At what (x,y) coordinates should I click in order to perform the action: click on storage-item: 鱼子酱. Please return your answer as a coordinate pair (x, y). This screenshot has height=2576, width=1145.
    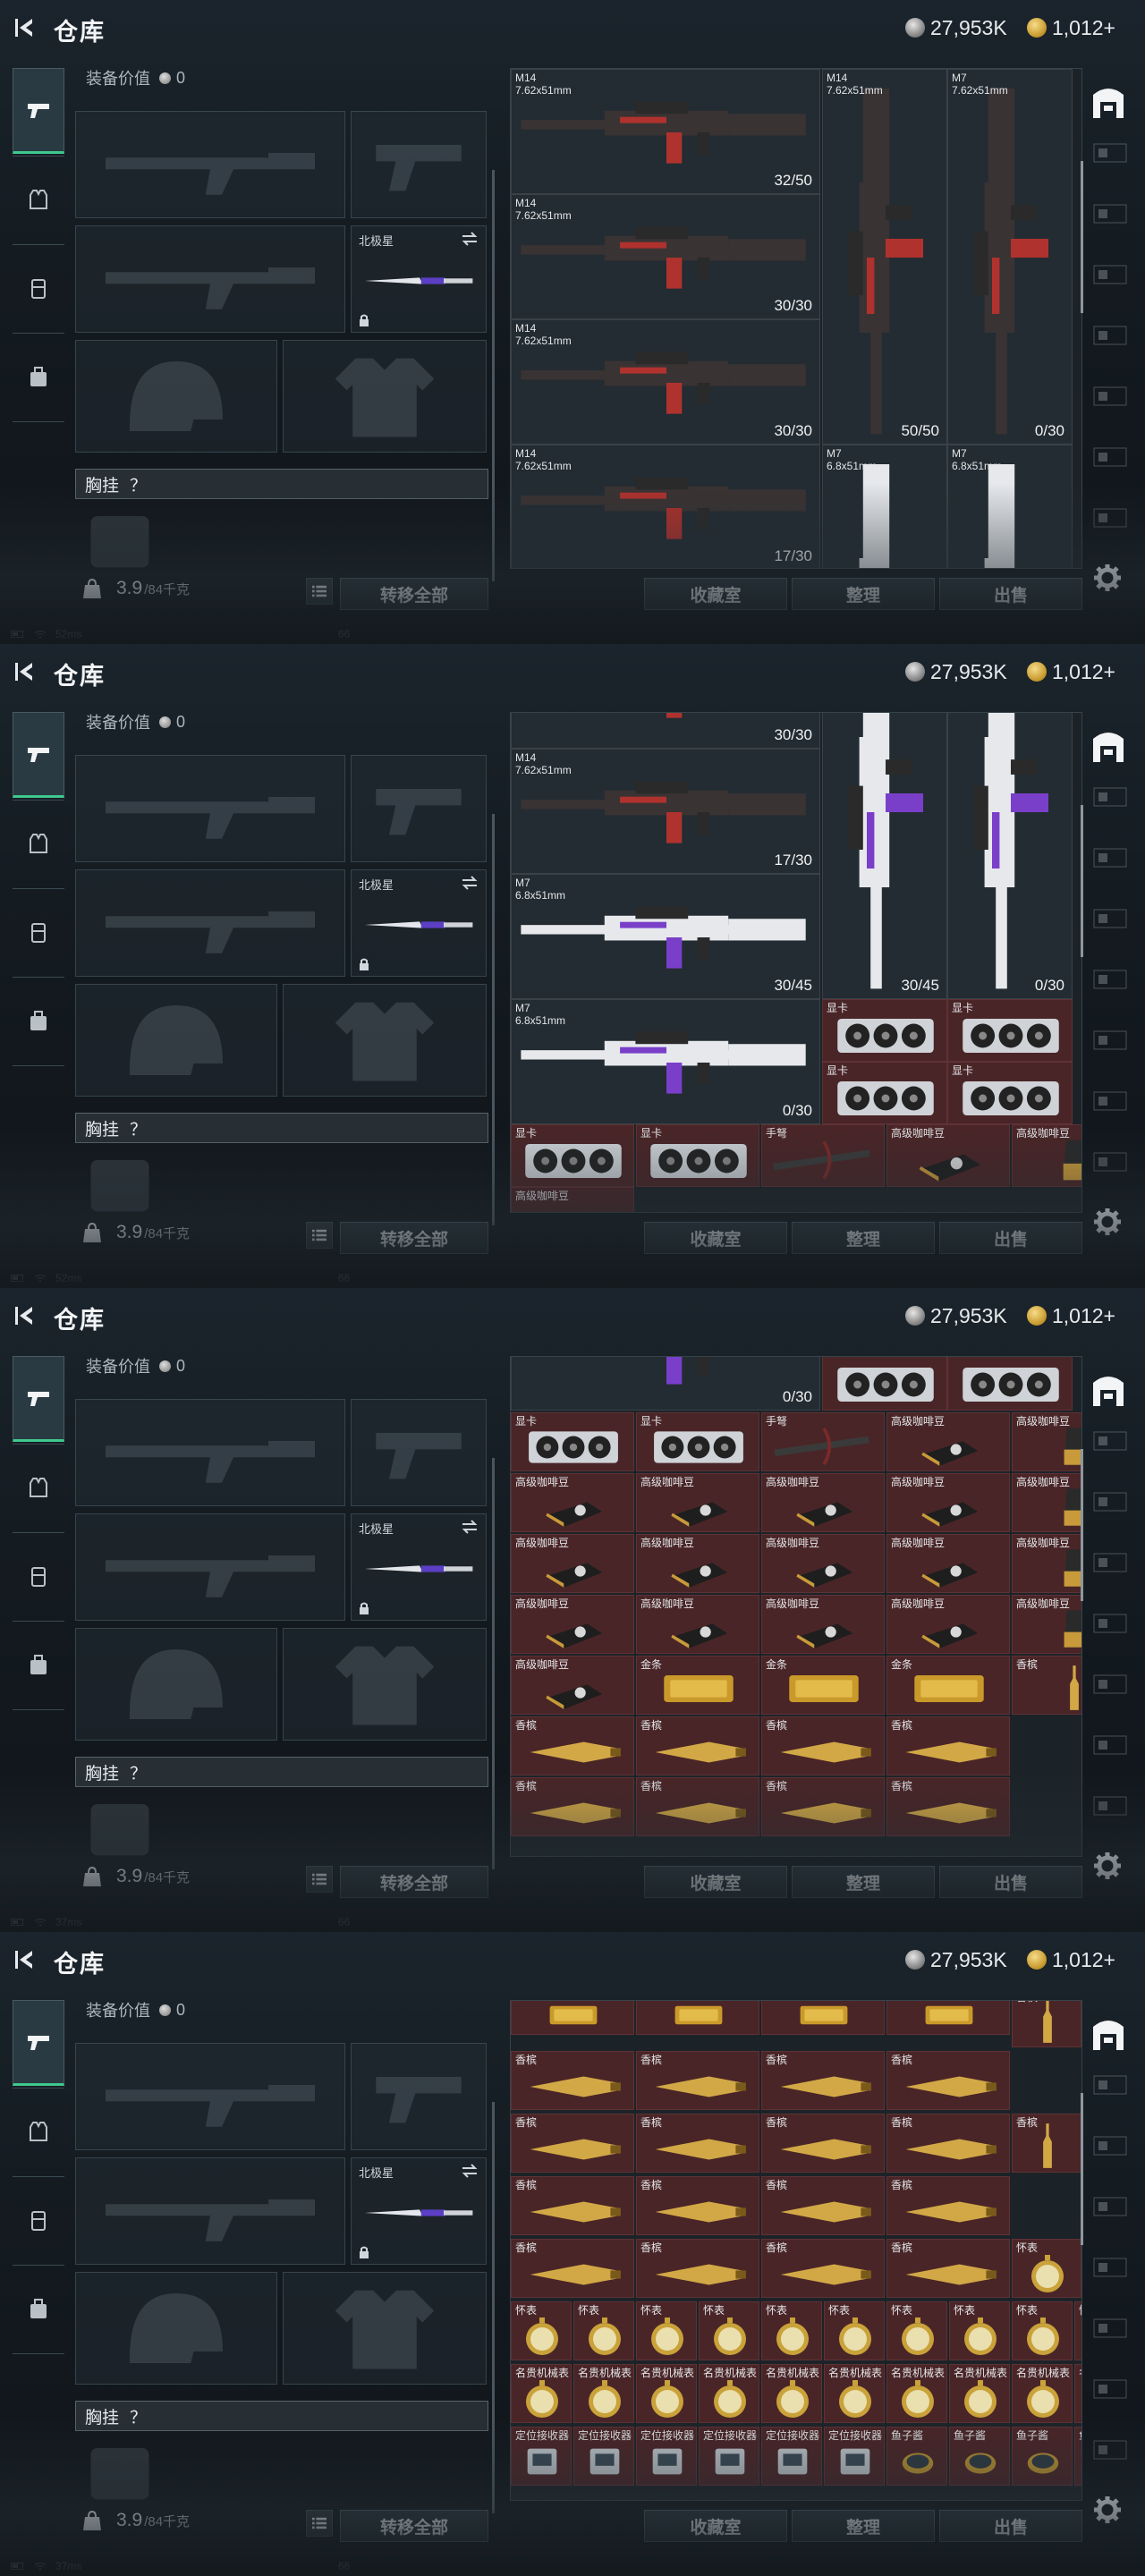
    Looking at the image, I should click on (1042, 2456).